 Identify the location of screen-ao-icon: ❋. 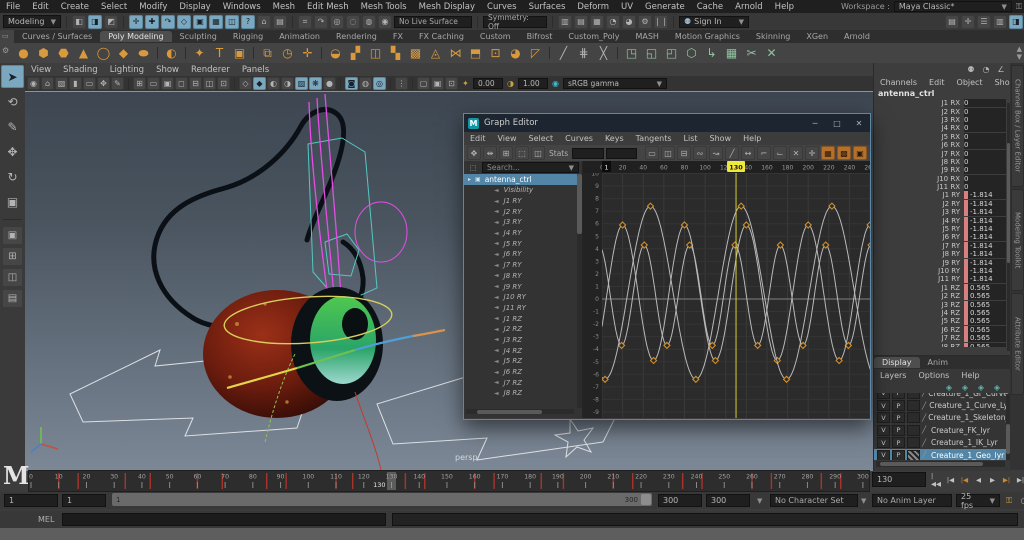
(315, 83).